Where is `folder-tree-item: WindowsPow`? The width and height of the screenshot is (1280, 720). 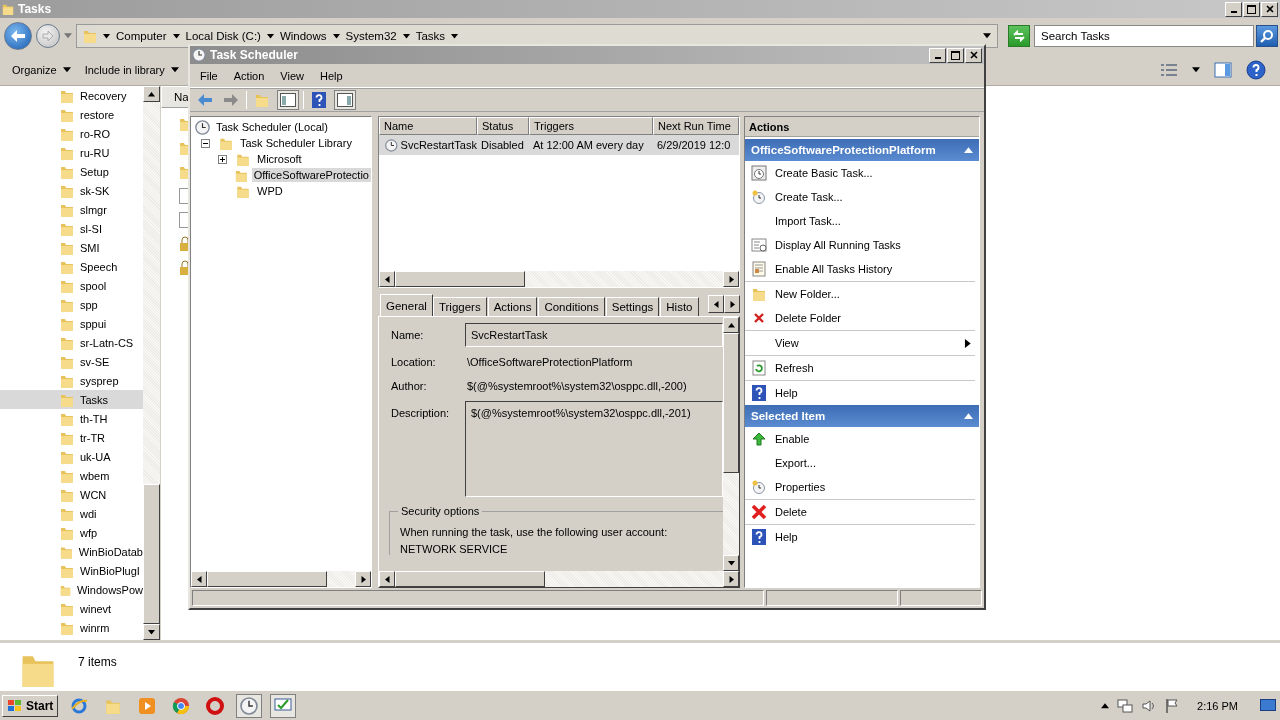 folder-tree-item: WindowsPow is located at coordinates (71, 589).